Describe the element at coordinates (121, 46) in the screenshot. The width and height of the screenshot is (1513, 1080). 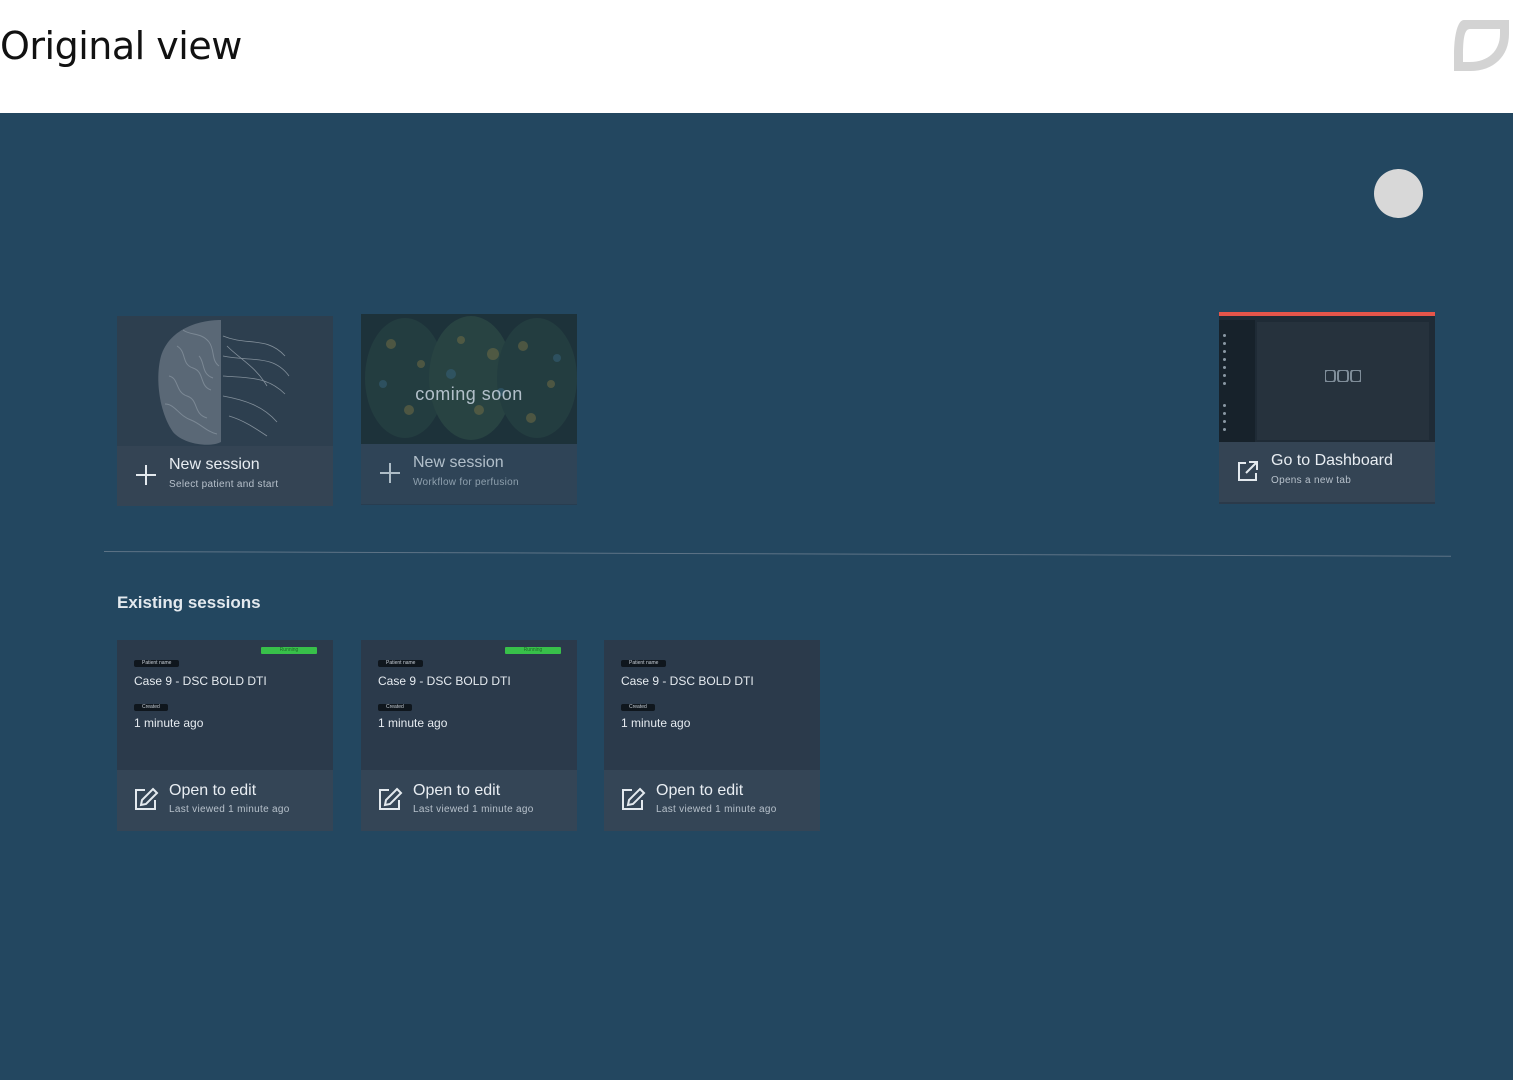
I see `page-title: Original view` at that location.